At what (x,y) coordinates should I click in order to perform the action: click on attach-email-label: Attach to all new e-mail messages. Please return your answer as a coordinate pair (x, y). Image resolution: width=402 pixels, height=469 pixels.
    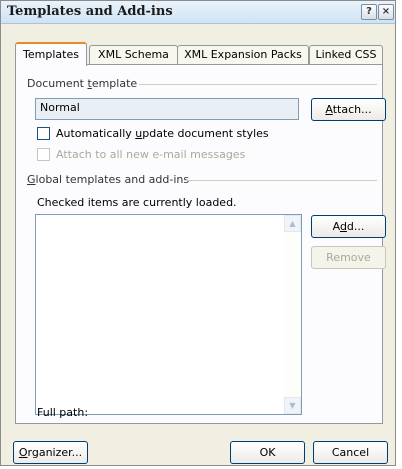
    Looking at the image, I should click on (151, 154).